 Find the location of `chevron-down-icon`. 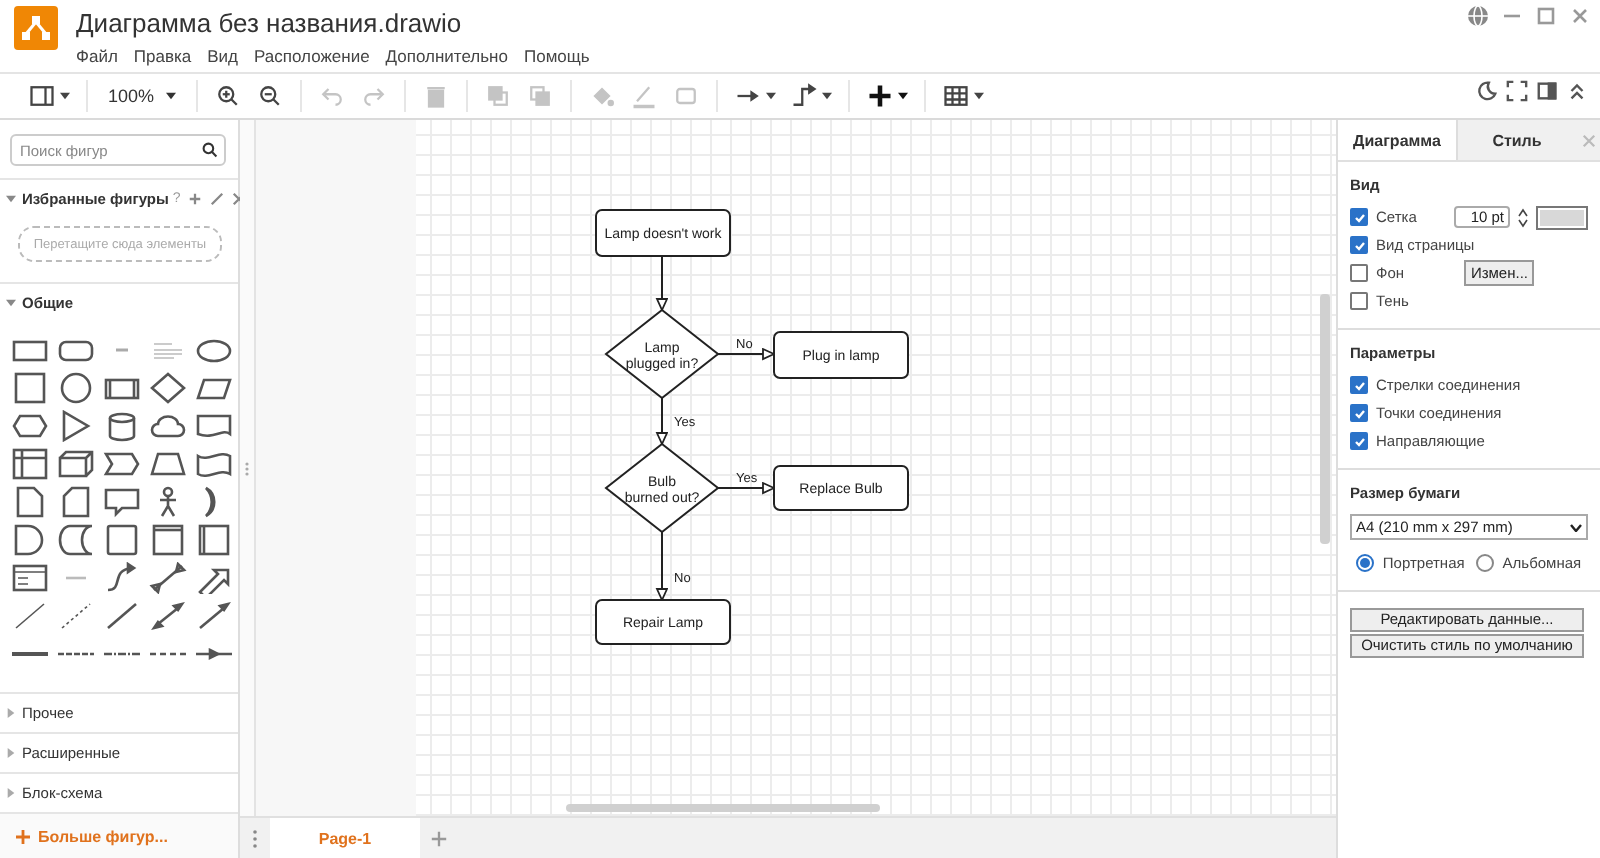

chevron-down-icon is located at coordinates (1576, 527).